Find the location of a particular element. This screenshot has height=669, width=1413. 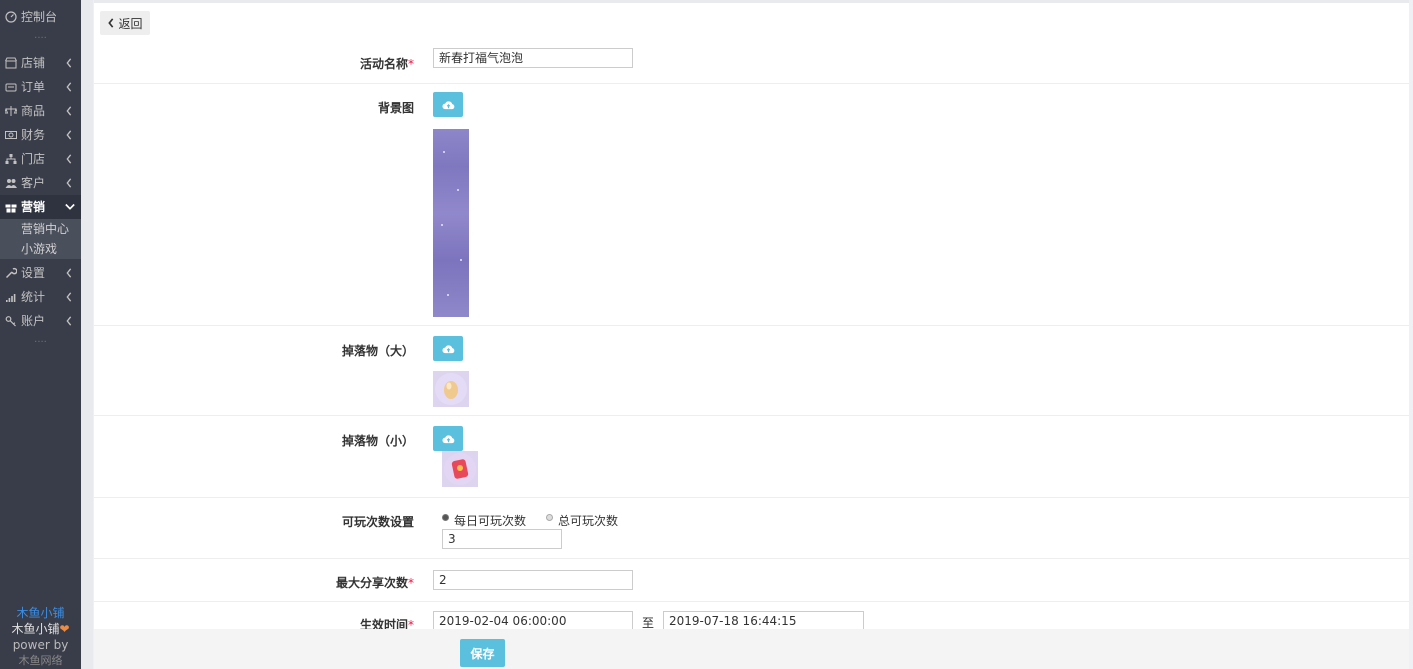

drop-large-upload-button is located at coordinates (448, 348).